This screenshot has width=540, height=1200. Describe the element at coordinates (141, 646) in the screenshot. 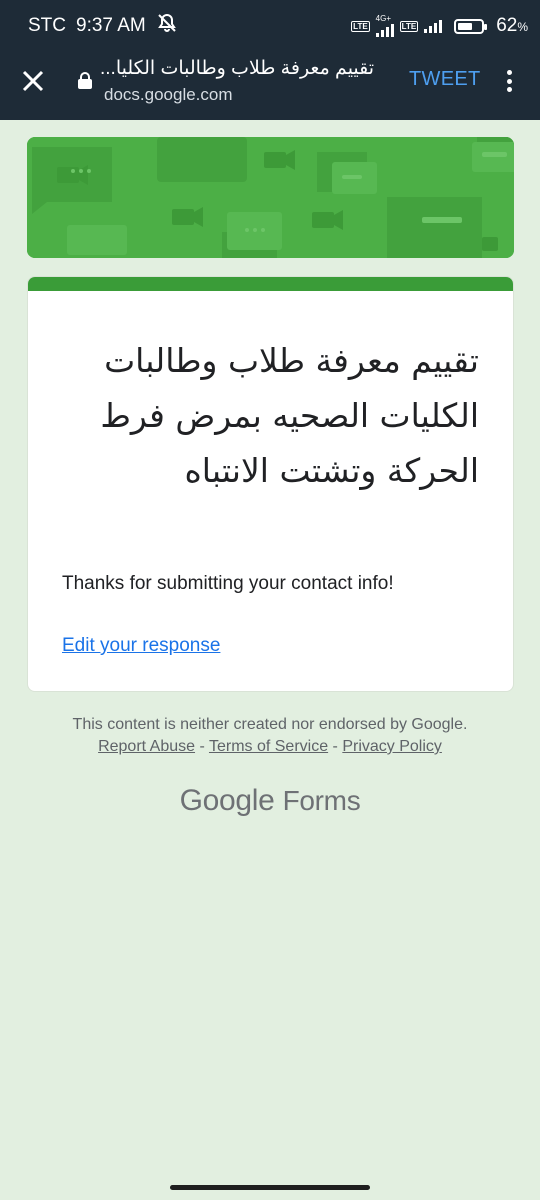

I see `edit-response-link: Edit your response` at that location.